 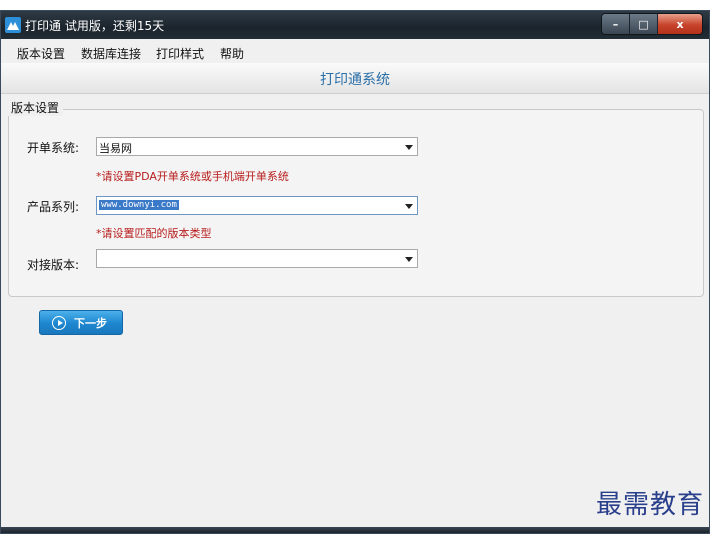 What do you see at coordinates (13, 25) in the screenshot?
I see `app-logo-icon` at bounding box center [13, 25].